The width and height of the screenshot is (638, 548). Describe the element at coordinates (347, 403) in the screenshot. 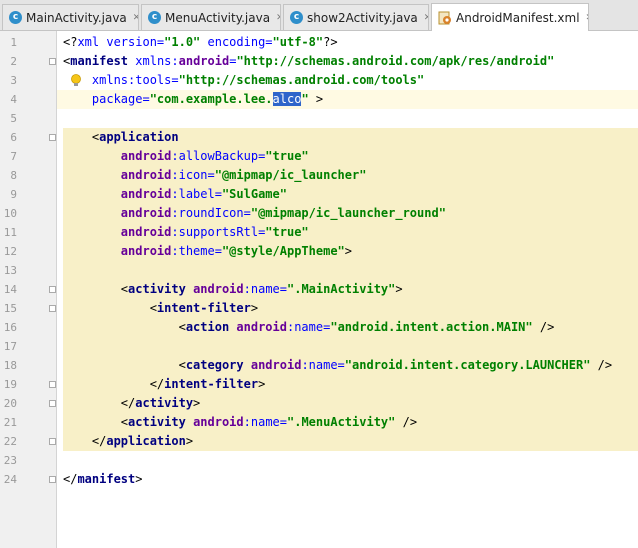

I see `code-line: </activity>` at that location.